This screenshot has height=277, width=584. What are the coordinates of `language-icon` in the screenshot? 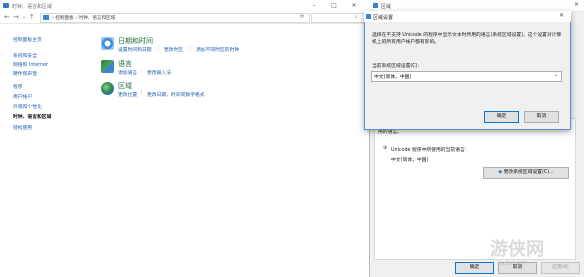 It's located at (107, 66).